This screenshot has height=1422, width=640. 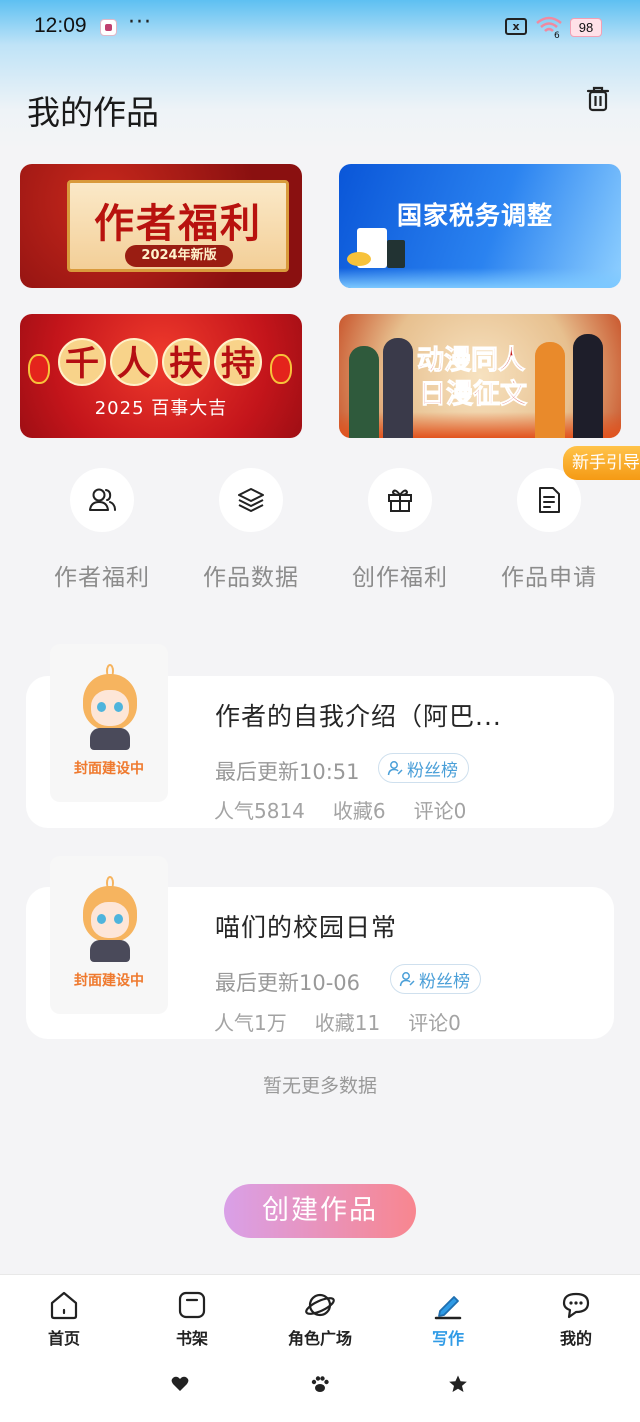 I want to click on planet-icon, so click(x=320, y=1305).